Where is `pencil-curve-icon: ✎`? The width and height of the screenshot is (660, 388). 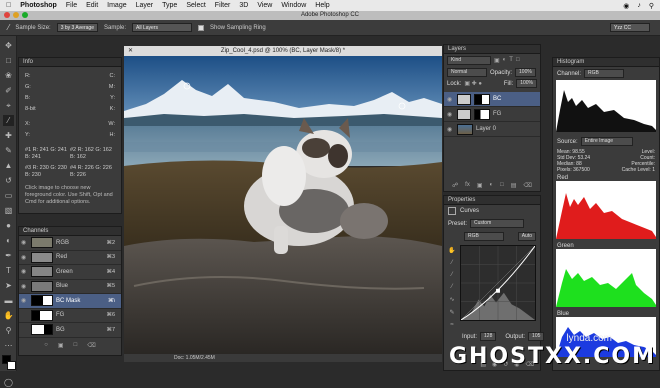
pencil-curve-icon: ✎ is located at coordinates (451, 312).